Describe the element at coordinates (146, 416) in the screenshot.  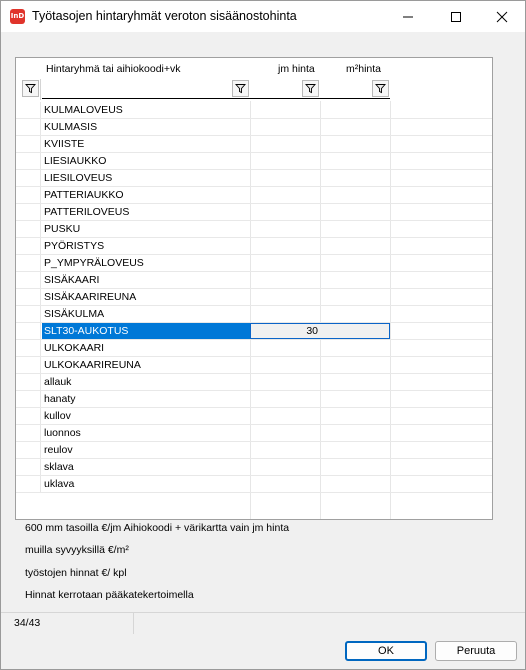
I see `cell-price-group: kullov` at that location.